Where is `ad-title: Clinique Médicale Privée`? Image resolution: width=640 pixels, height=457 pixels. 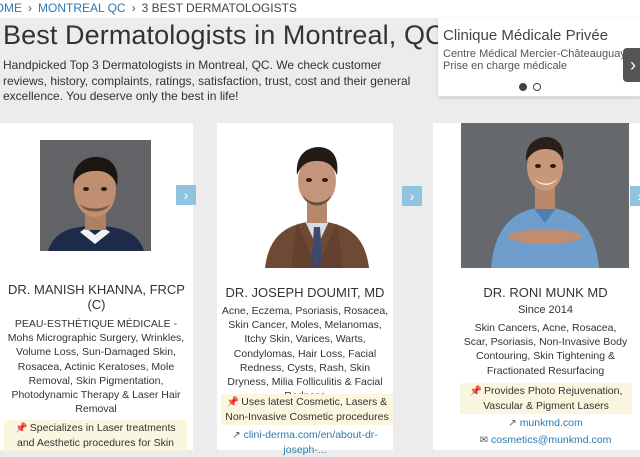
ad-title: Clinique Médicale Privée is located at coordinates (525, 35).